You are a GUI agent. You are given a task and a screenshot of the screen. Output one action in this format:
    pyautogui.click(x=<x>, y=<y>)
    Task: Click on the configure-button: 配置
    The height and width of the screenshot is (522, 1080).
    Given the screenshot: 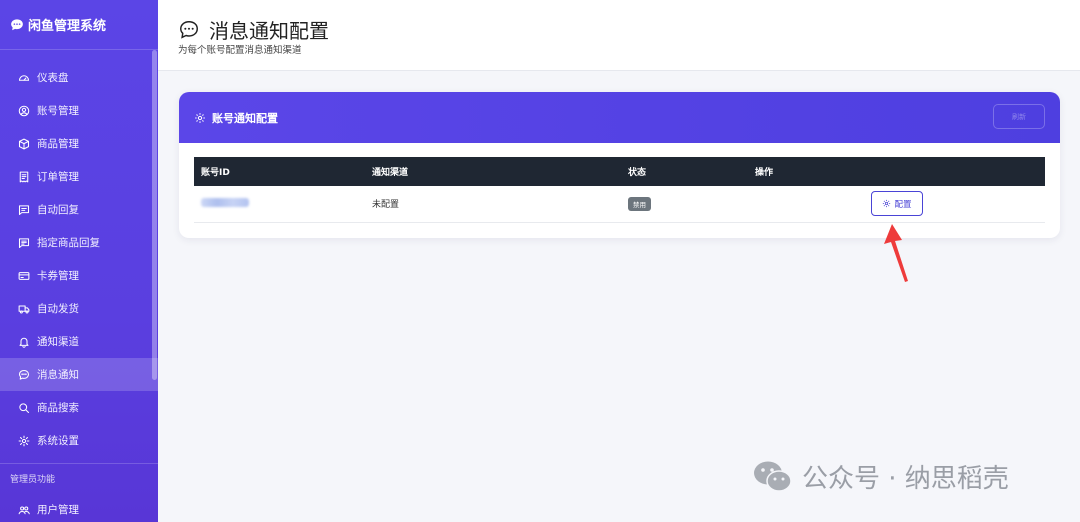 What is the action you would take?
    pyautogui.click(x=897, y=204)
    